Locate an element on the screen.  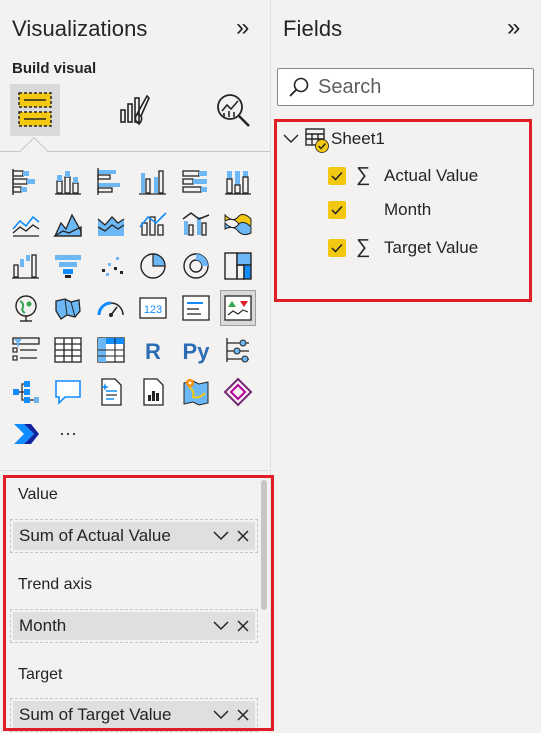
fields-title: Fields is located at coordinates (313, 28).